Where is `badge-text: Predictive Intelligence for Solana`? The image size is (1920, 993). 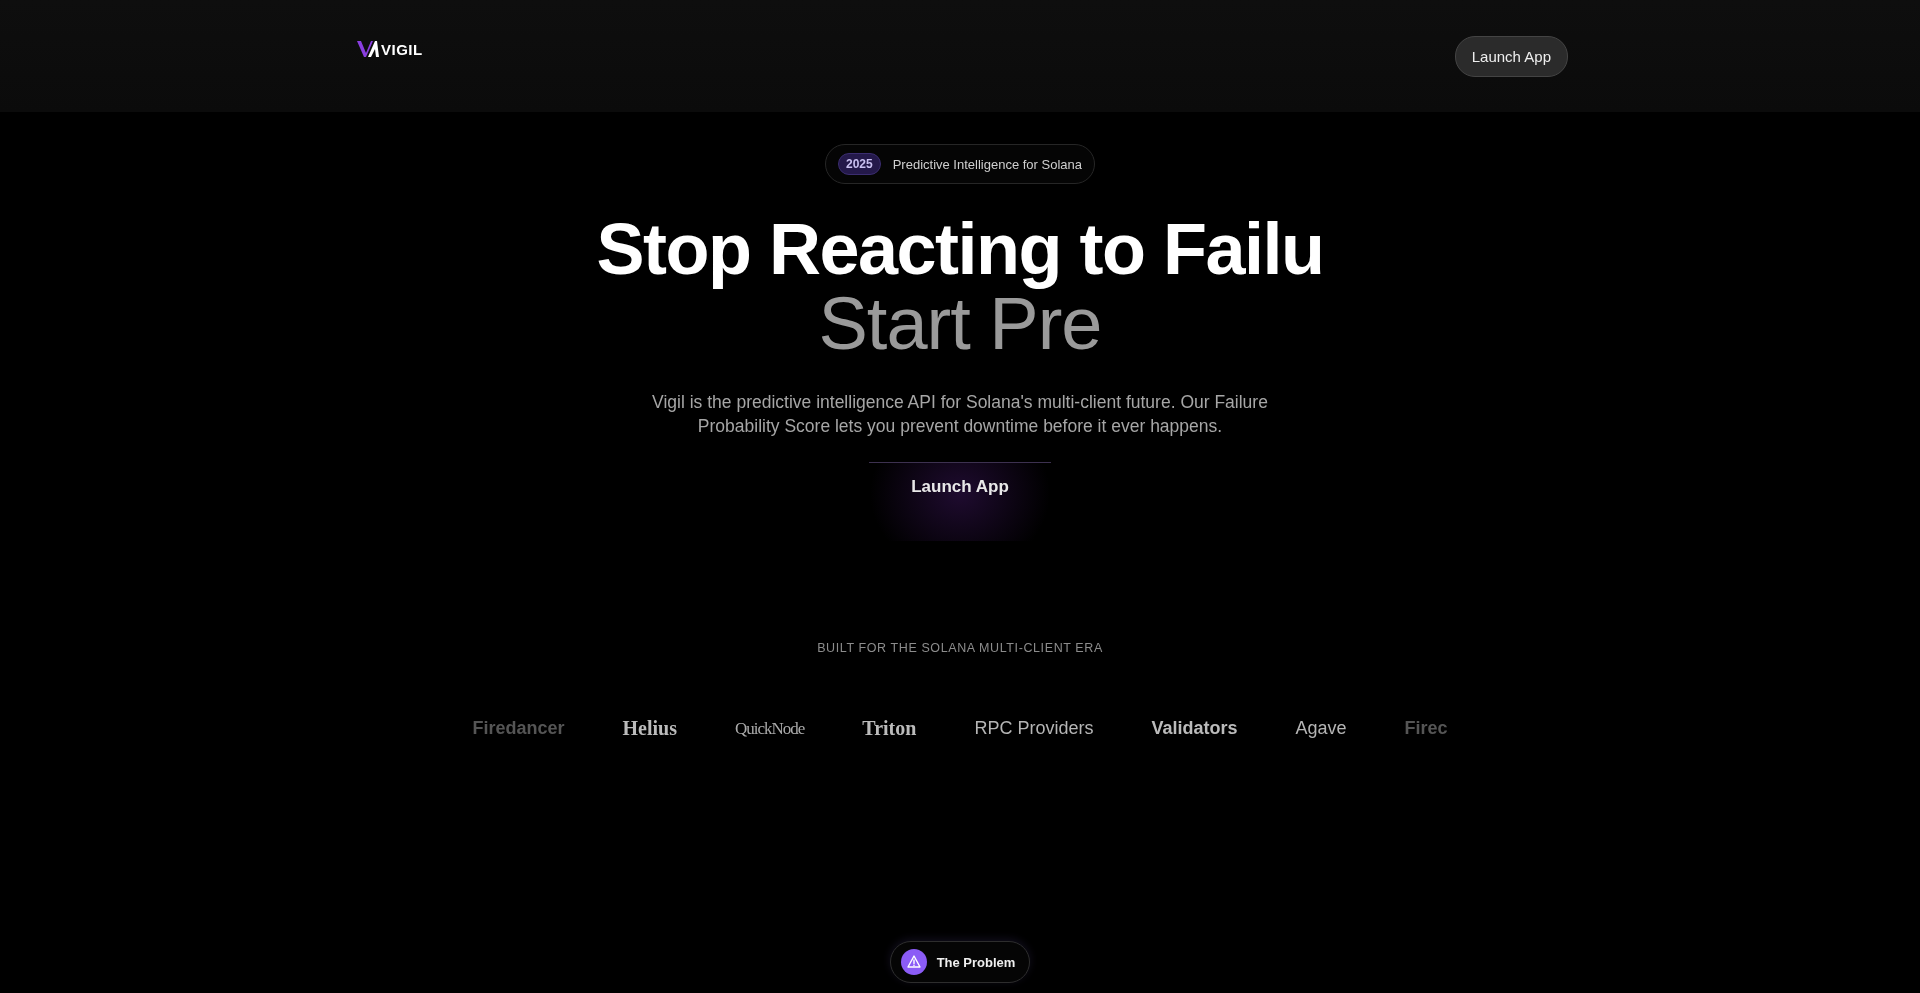 badge-text: Predictive Intelligence for Solana is located at coordinates (987, 164).